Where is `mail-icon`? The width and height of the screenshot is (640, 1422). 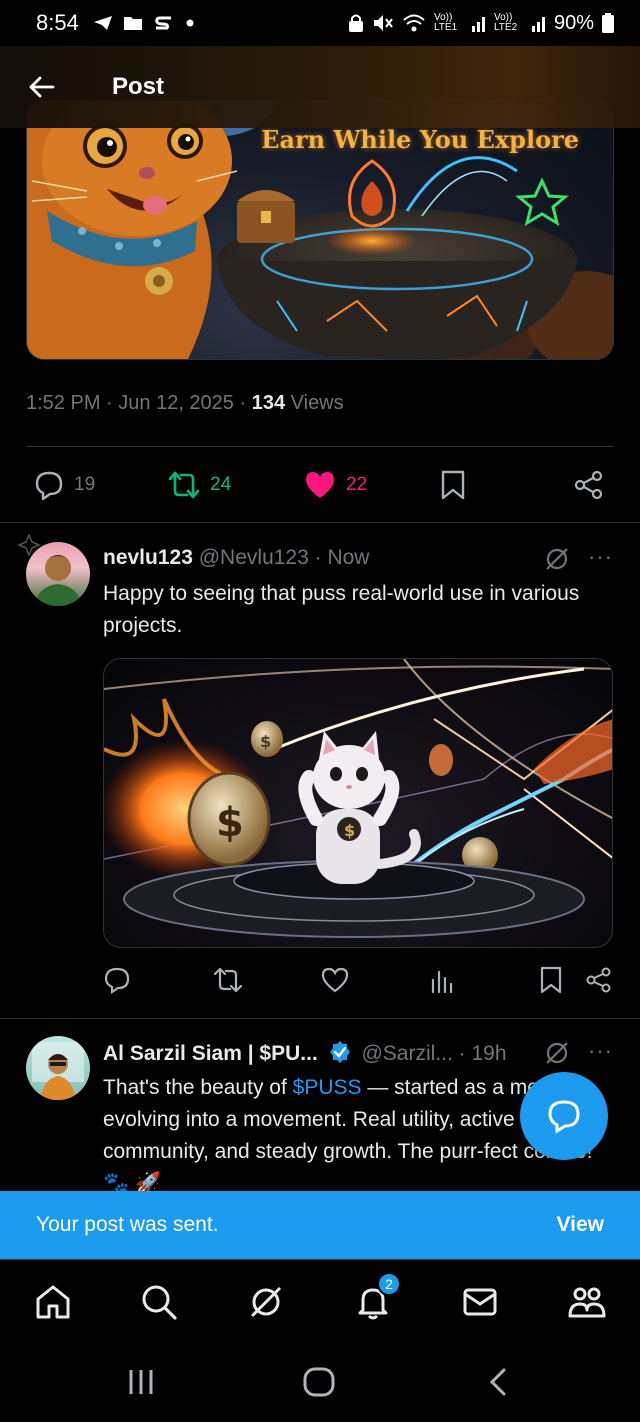
mail-icon is located at coordinates (480, 1302).